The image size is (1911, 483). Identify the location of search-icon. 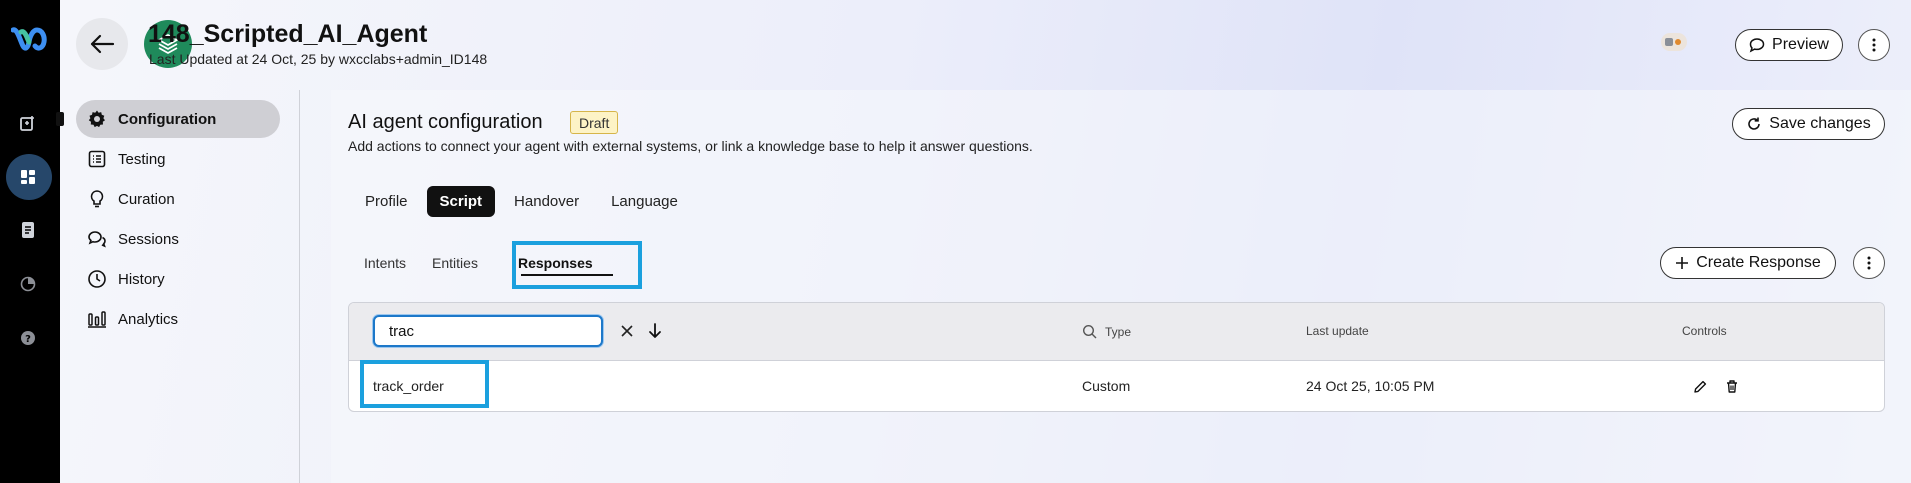
(1089, 331).